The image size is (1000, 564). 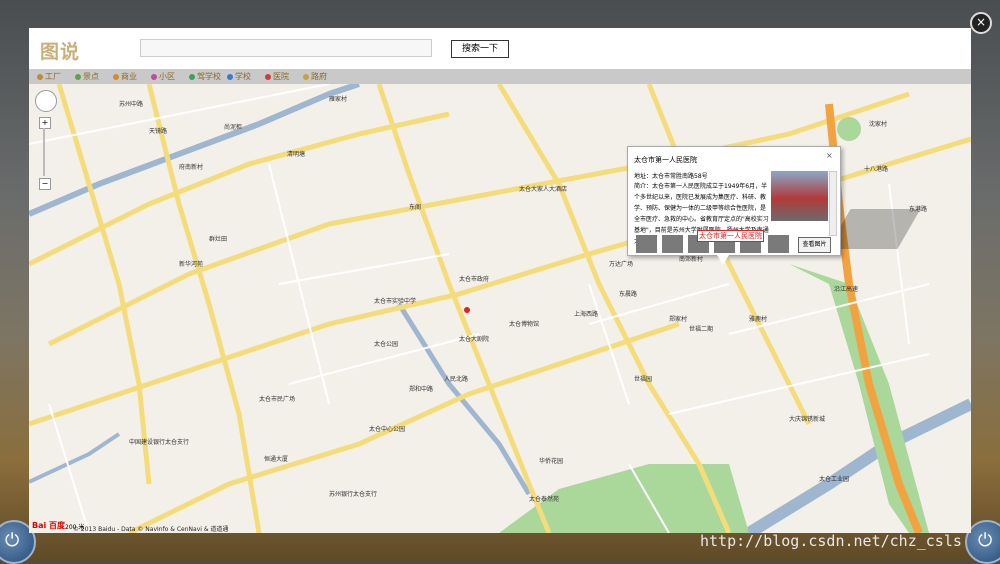 I want to click on popup-photo, so click(x=799, y=196).